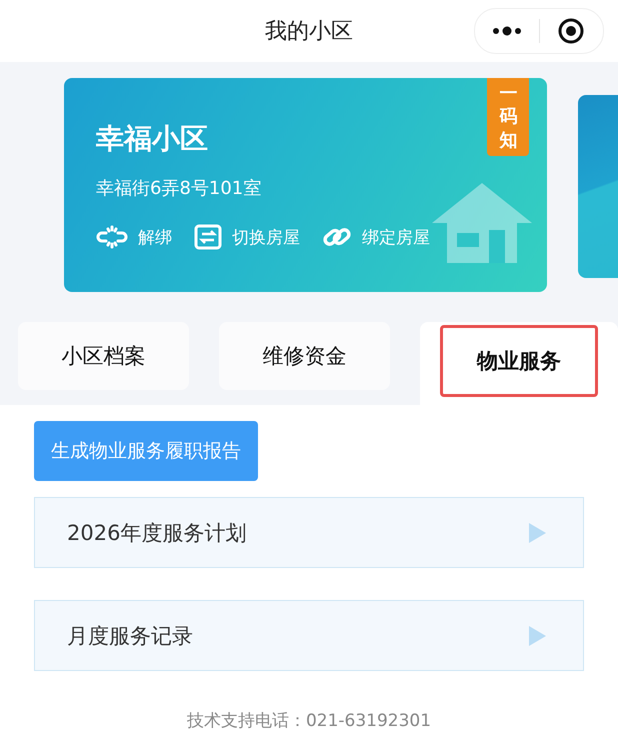  What do you see at coordinates (112, 237) in the screenshot?
I see `broken-link-icon` at bounding box center [112, 237].